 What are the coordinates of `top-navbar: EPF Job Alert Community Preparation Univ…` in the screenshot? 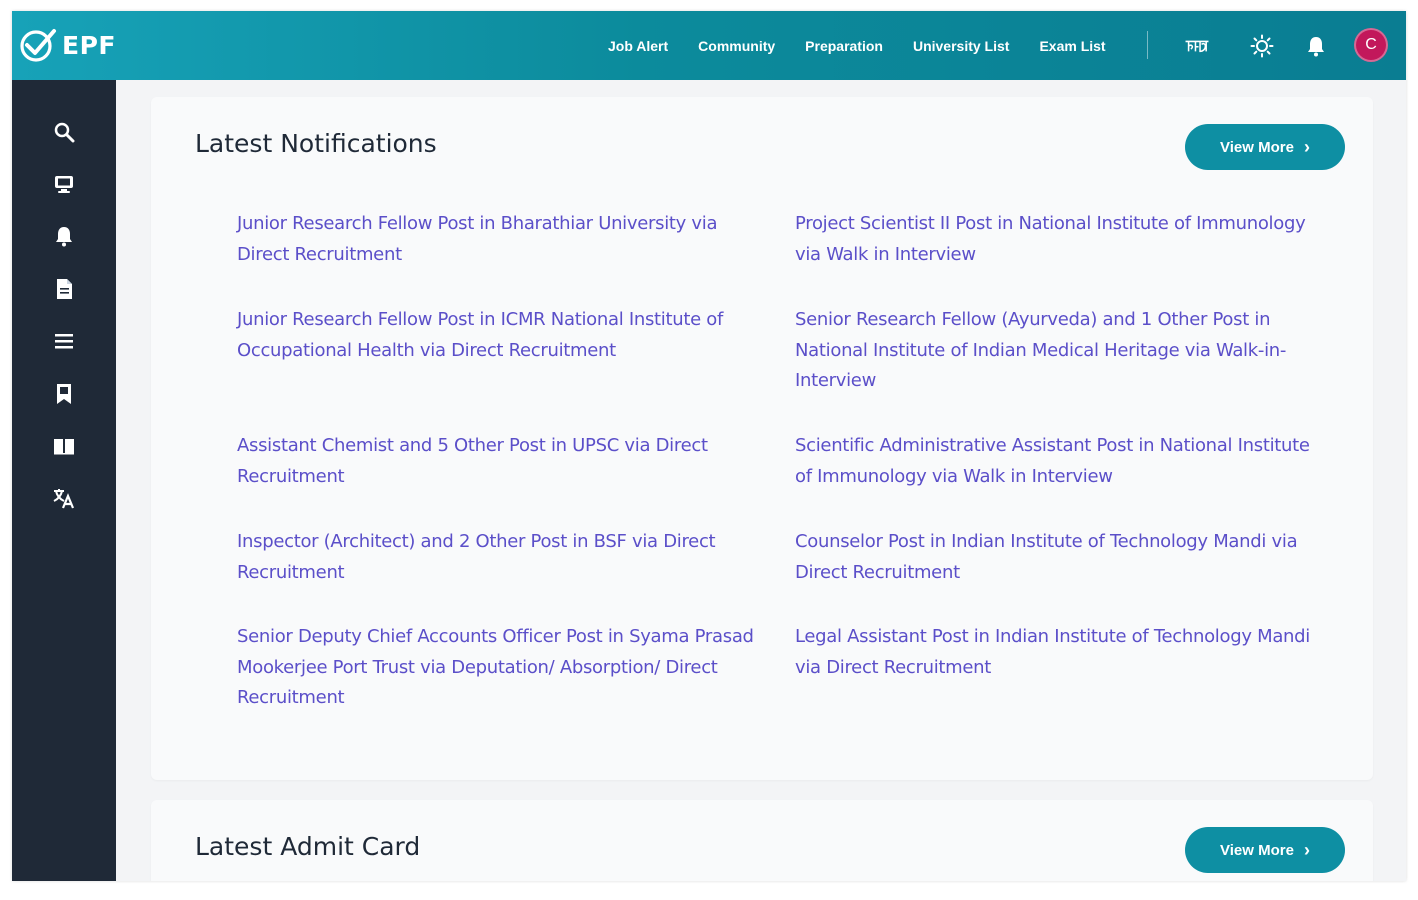 It's located at (709, 45).